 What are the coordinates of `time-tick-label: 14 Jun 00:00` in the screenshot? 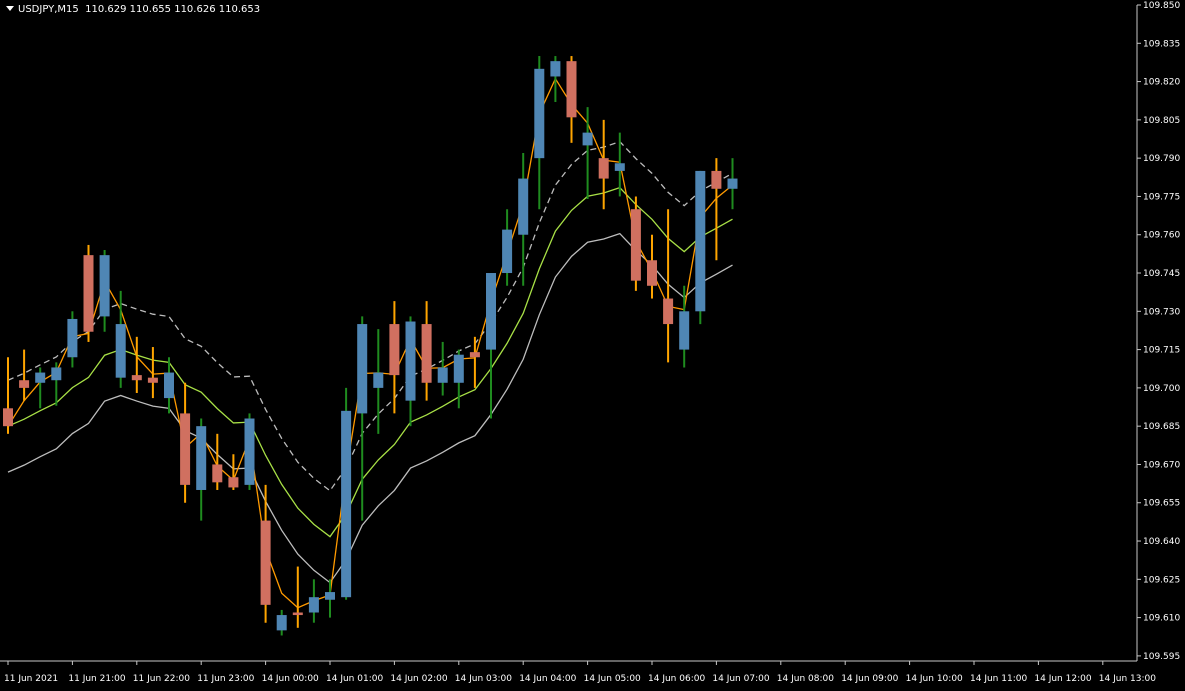 It's located at (290, 679).